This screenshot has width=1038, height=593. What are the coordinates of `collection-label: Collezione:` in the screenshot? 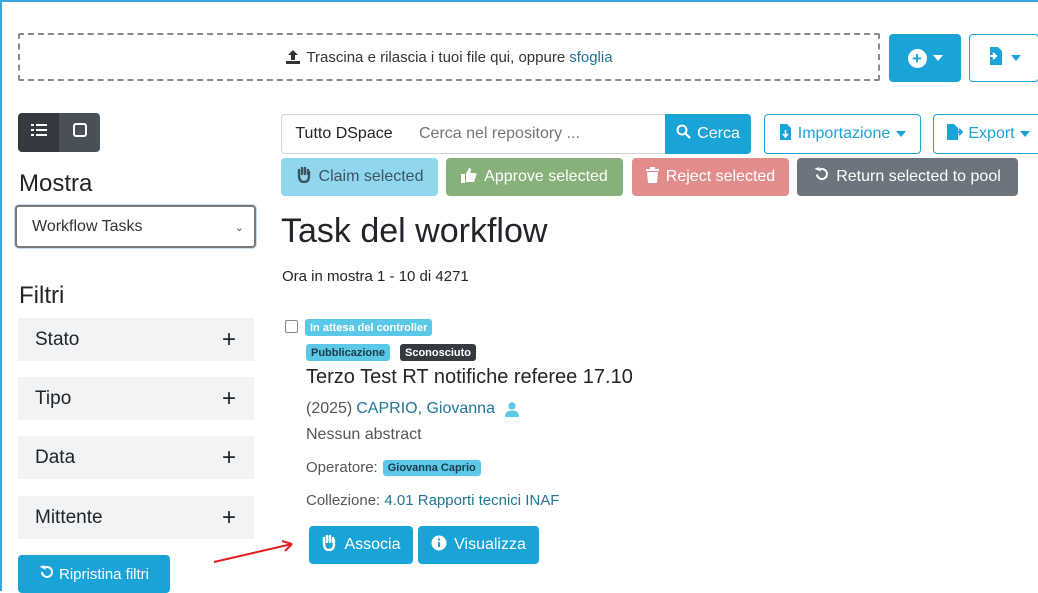 It's located at (343, 500).